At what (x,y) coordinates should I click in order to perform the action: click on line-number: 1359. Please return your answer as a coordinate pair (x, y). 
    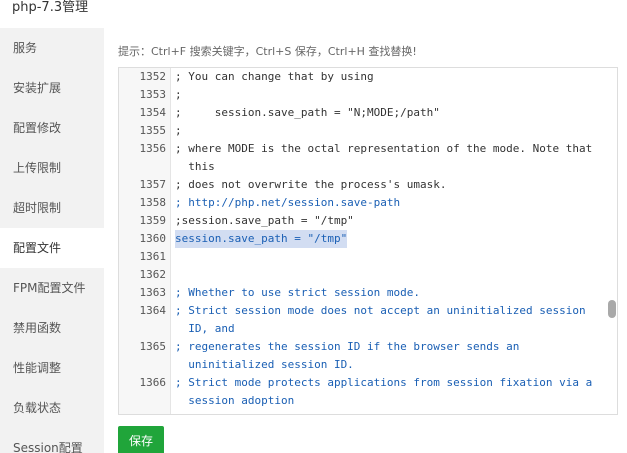
    Looking at the image, I should click on (153, 220).